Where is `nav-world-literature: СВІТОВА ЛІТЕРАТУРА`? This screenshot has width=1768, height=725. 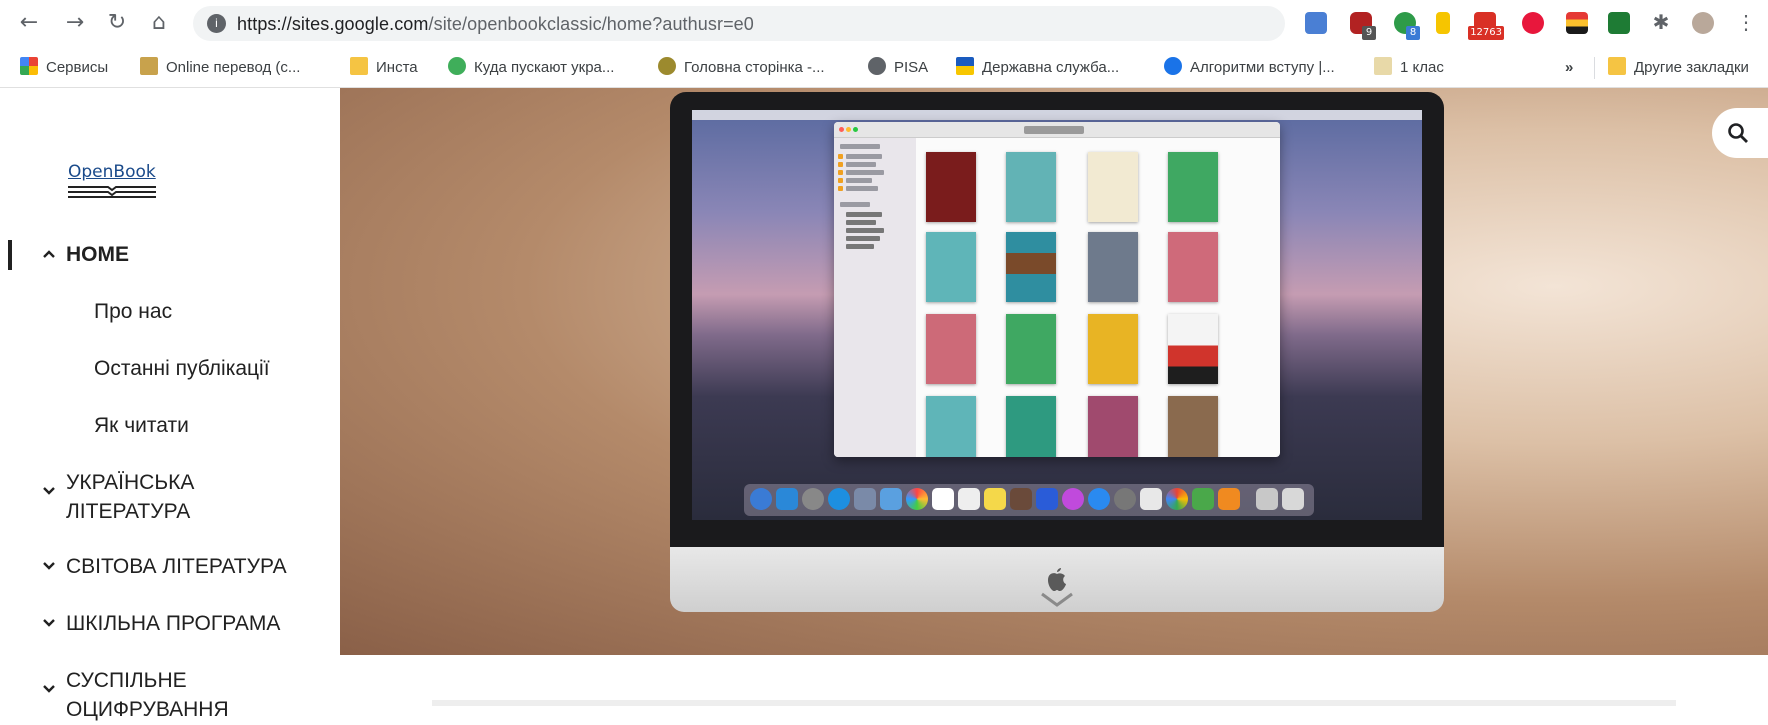
nav-world-literature: СВІТОВА ЛІТЕРАТУРА is located at coordinates (165, 566).